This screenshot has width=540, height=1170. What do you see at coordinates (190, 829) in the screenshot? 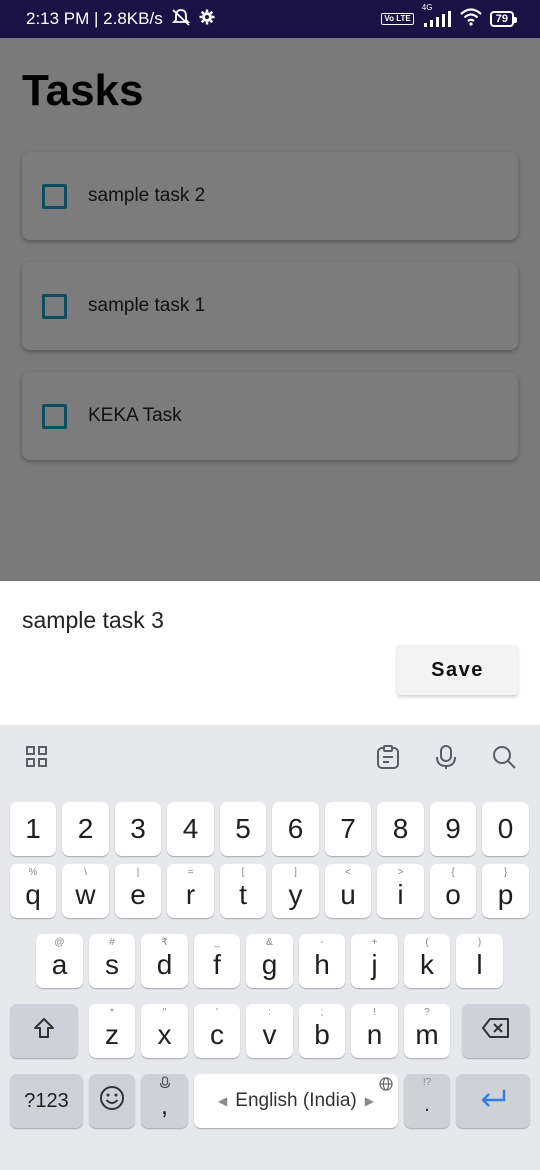
I see `key-4: 4` at bounding box center [190, 829].